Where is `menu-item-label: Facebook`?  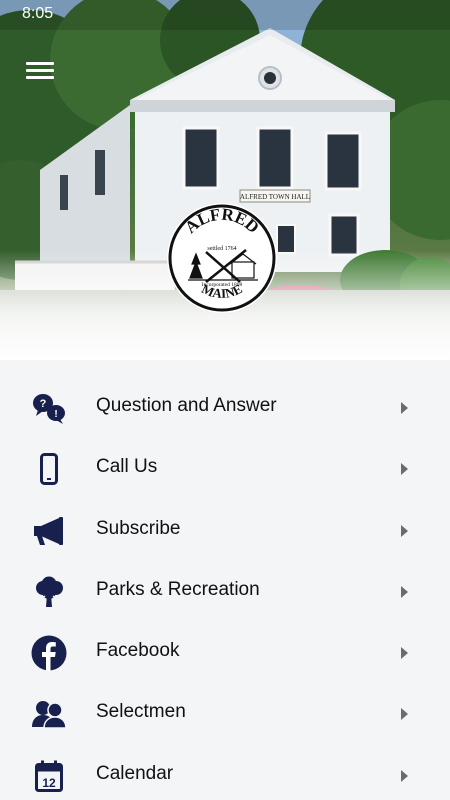
menu-item-label: Facebook is located at coordinates (138, 651).